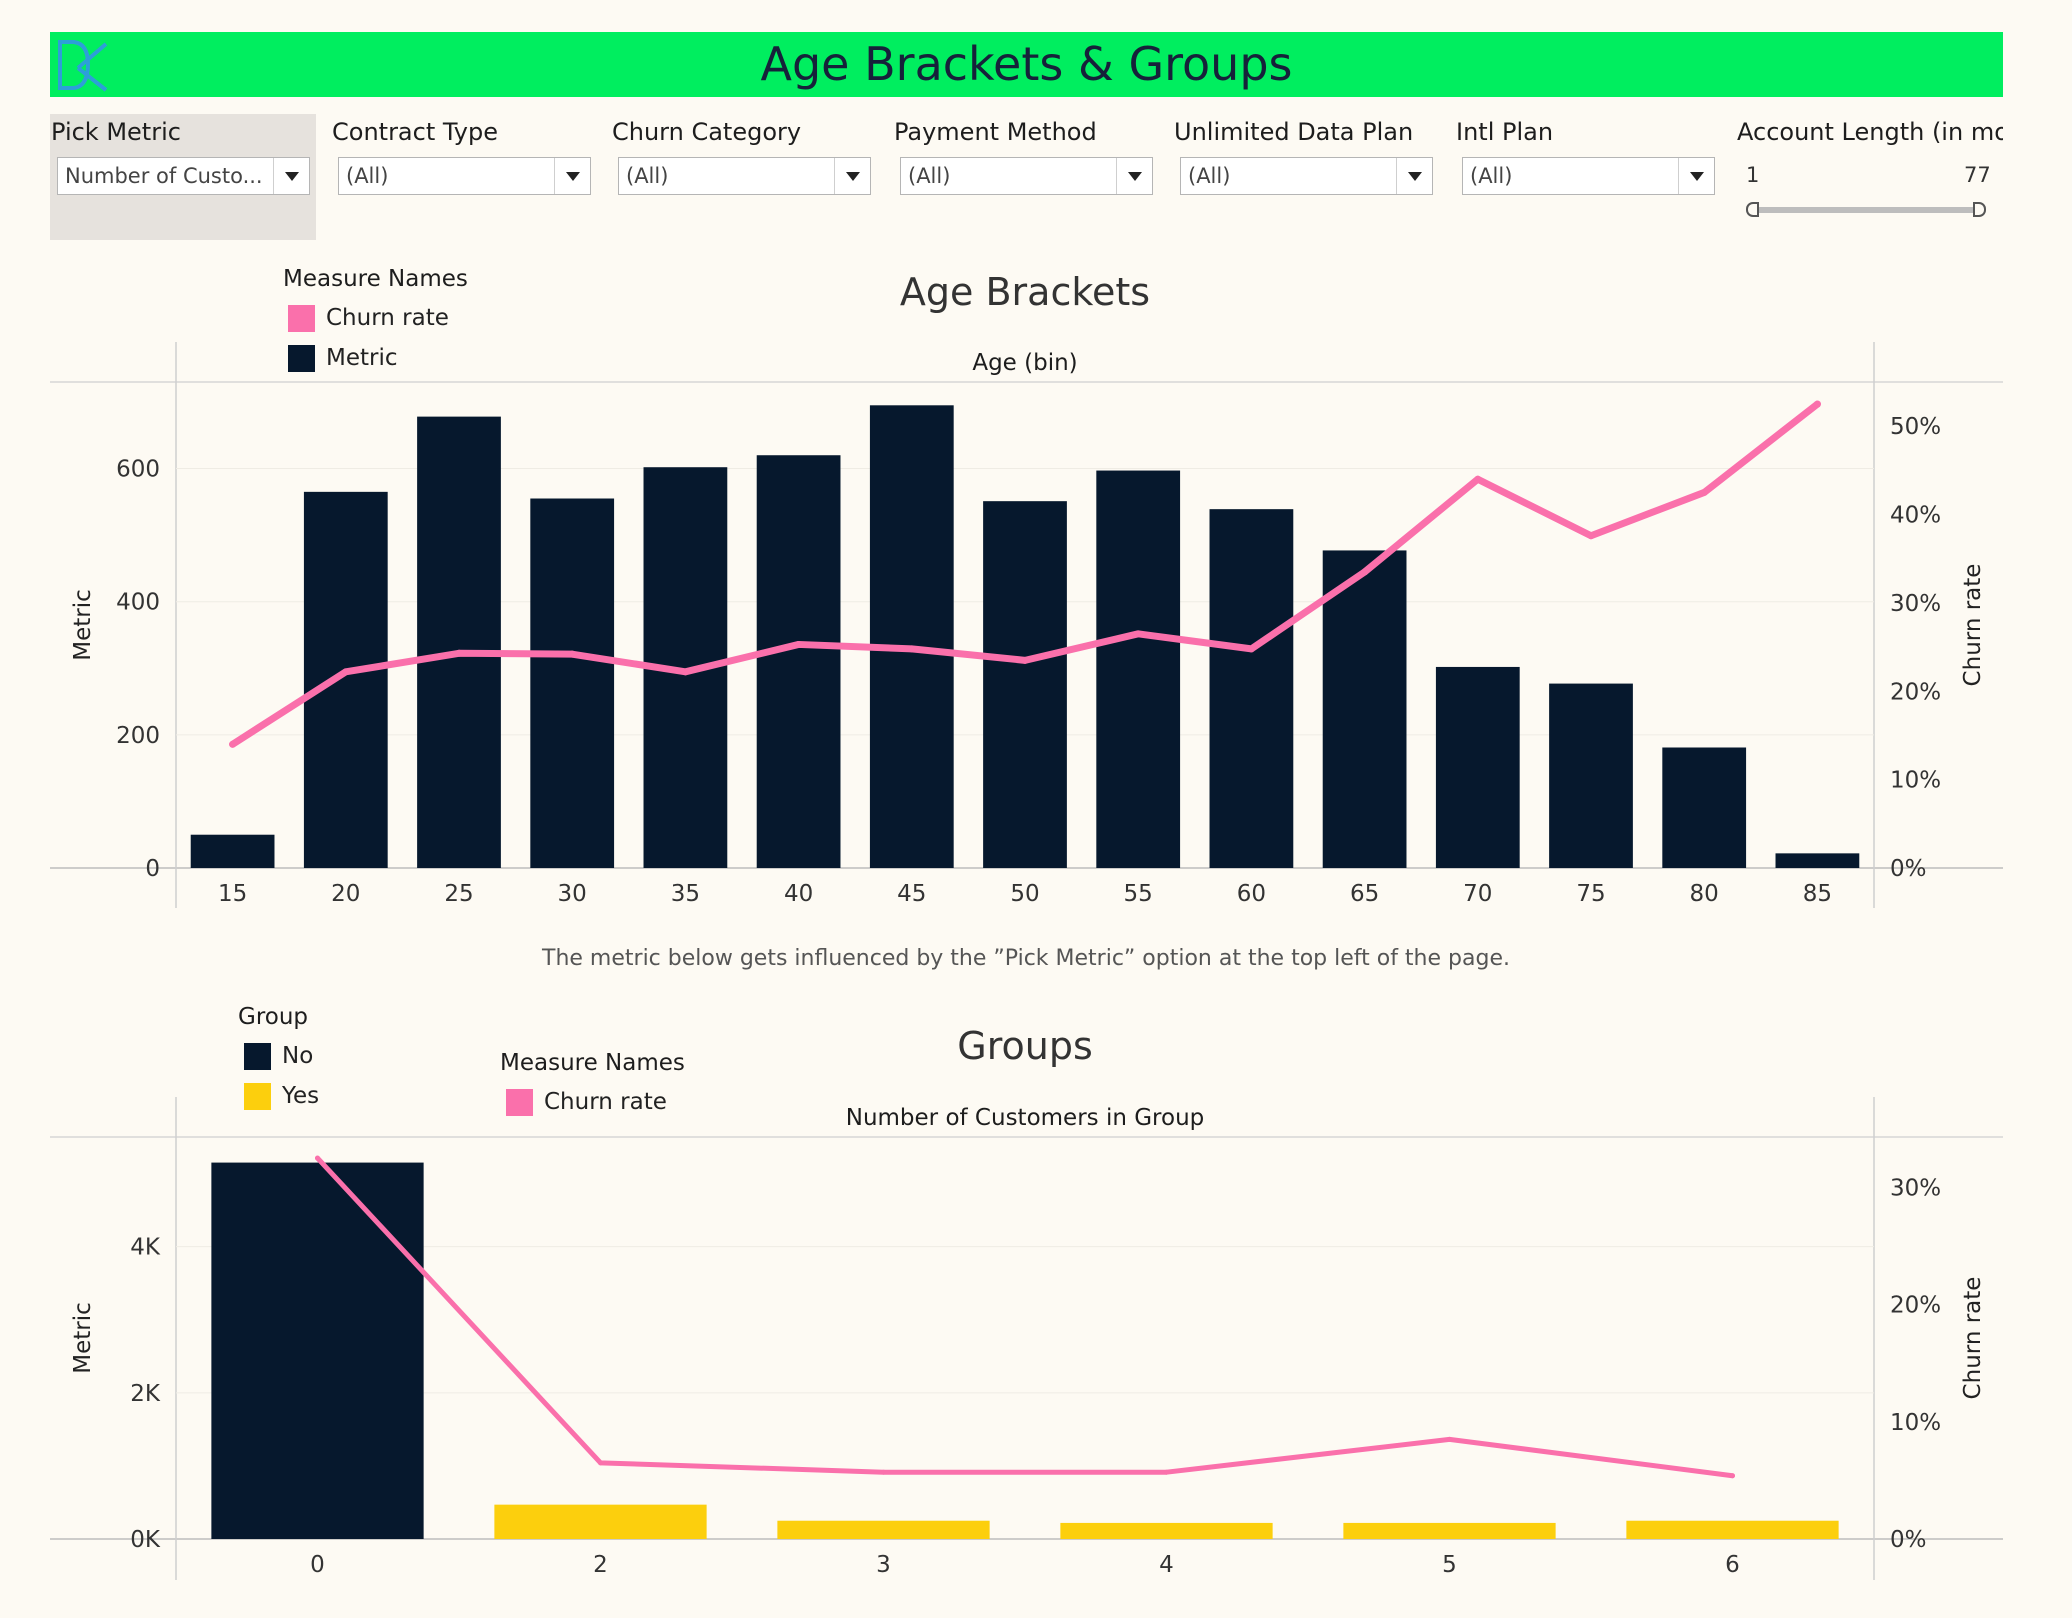 This screenshot has width=2072, height=1618. What do you see at coordinates (1915, 1188) in the screenshot?
I see `y2-tick-label: 30%` at bounding box center [1915, 1188].